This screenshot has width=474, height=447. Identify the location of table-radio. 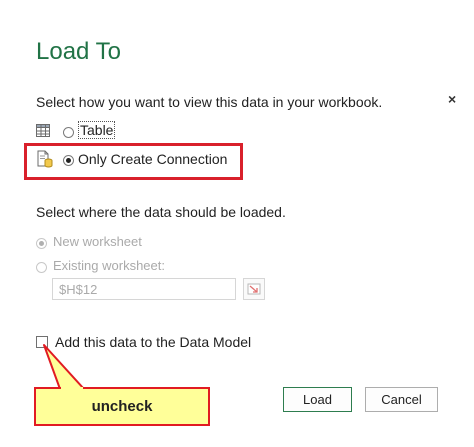
(68, 134).